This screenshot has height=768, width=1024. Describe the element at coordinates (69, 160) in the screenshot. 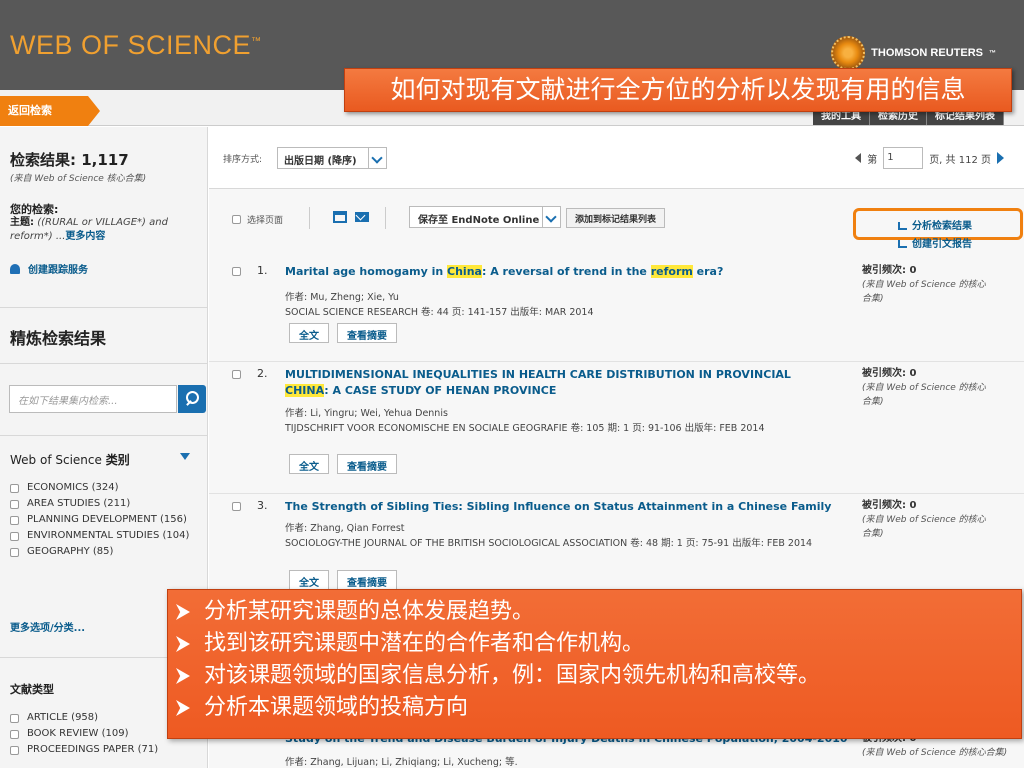

I see `results-count: 检索结果: 1,117` at that location.